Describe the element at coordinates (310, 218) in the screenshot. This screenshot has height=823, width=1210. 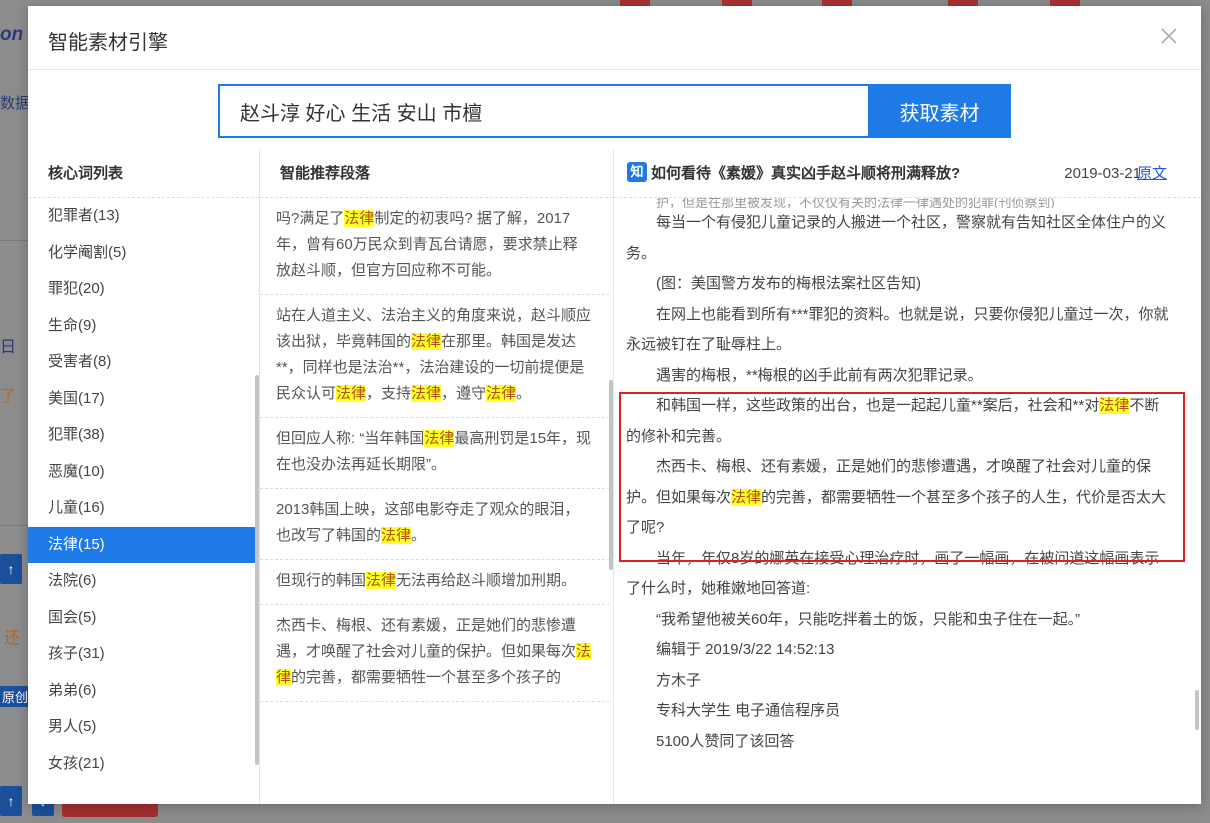
I see `text-segment: 吗?满足了` at that location.